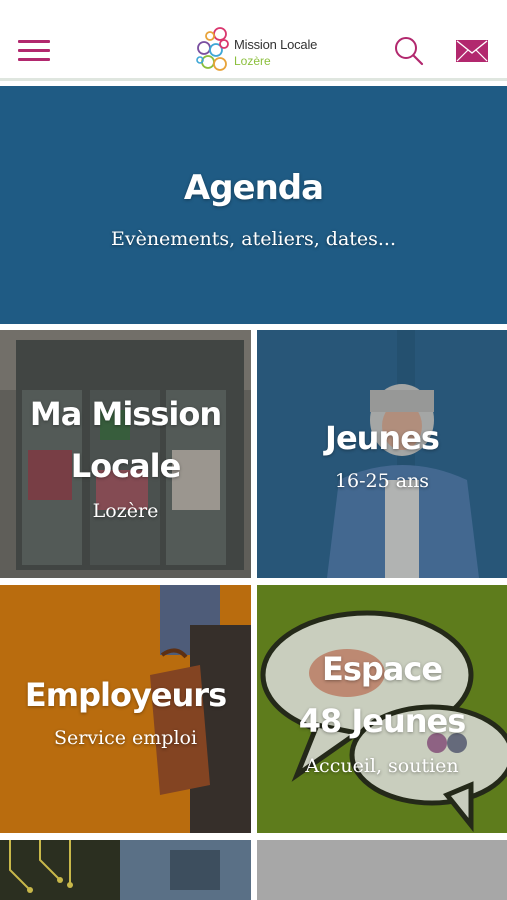 The width and height of the screenshot is (507, 900). What do you see at coordinates (382, 766) in the screenshot?
I see `espace-subtitle: Accueil, soutien` at bounding box center [382, 766].